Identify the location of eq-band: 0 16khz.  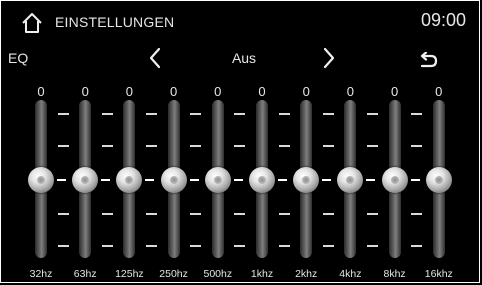
(439, 142).